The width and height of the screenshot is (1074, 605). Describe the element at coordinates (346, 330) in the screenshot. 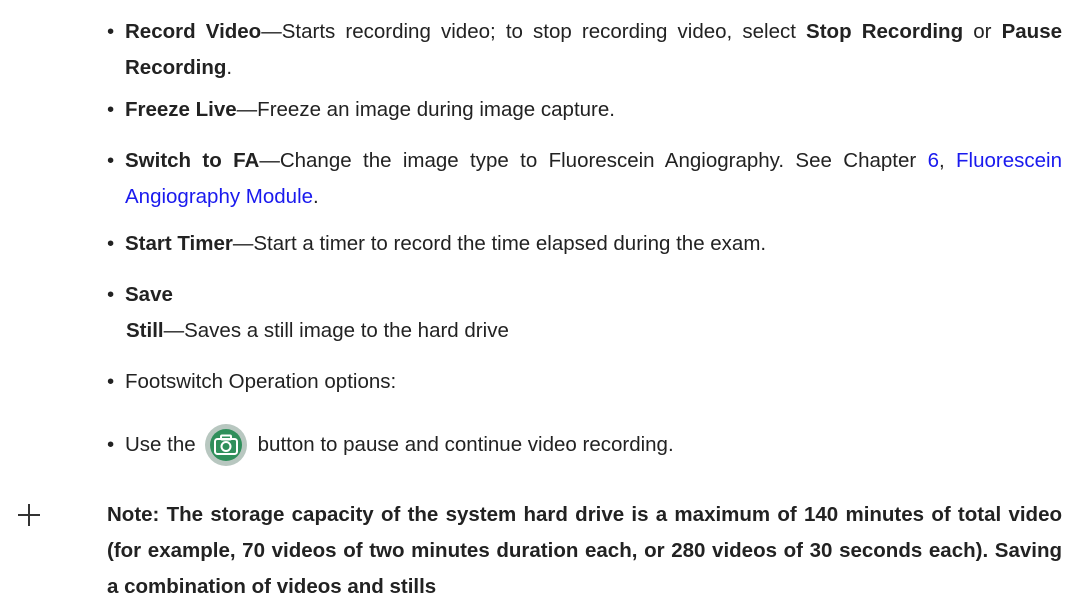

I see `description: Saves a still image to the hard drive` at that location.